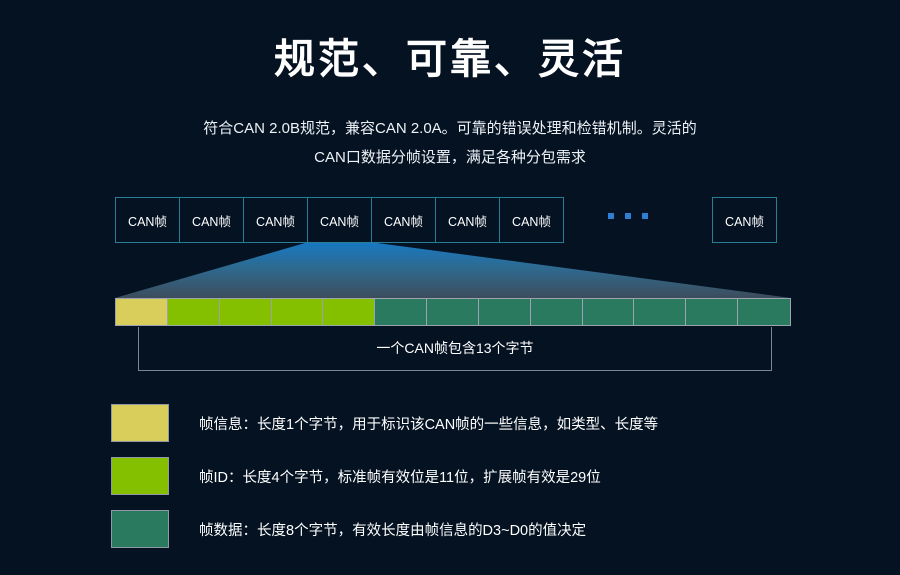 The width and height of the screenshot is (900, 575). I want to click on page-subtitle-line-2: CAN口数据分帧设置，满足各种分包需求, so click(450, 157).